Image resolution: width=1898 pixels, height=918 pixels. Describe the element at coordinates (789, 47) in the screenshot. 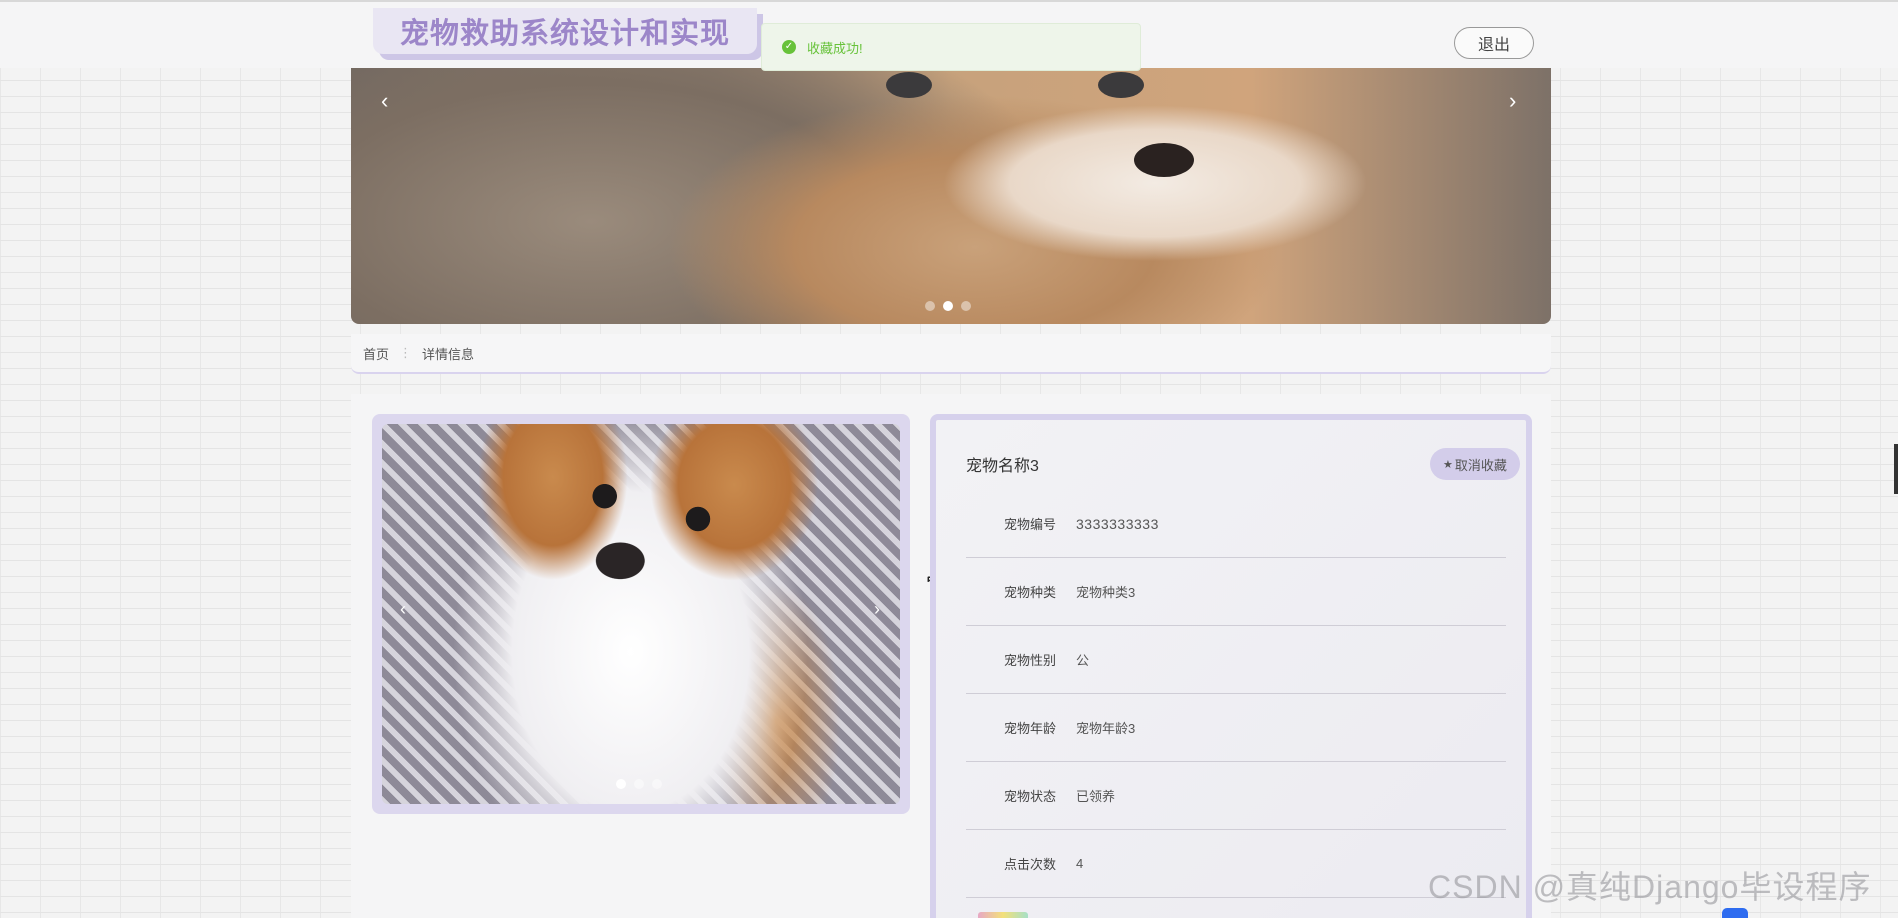

I see `check-circle-icon: ✓` at that location.